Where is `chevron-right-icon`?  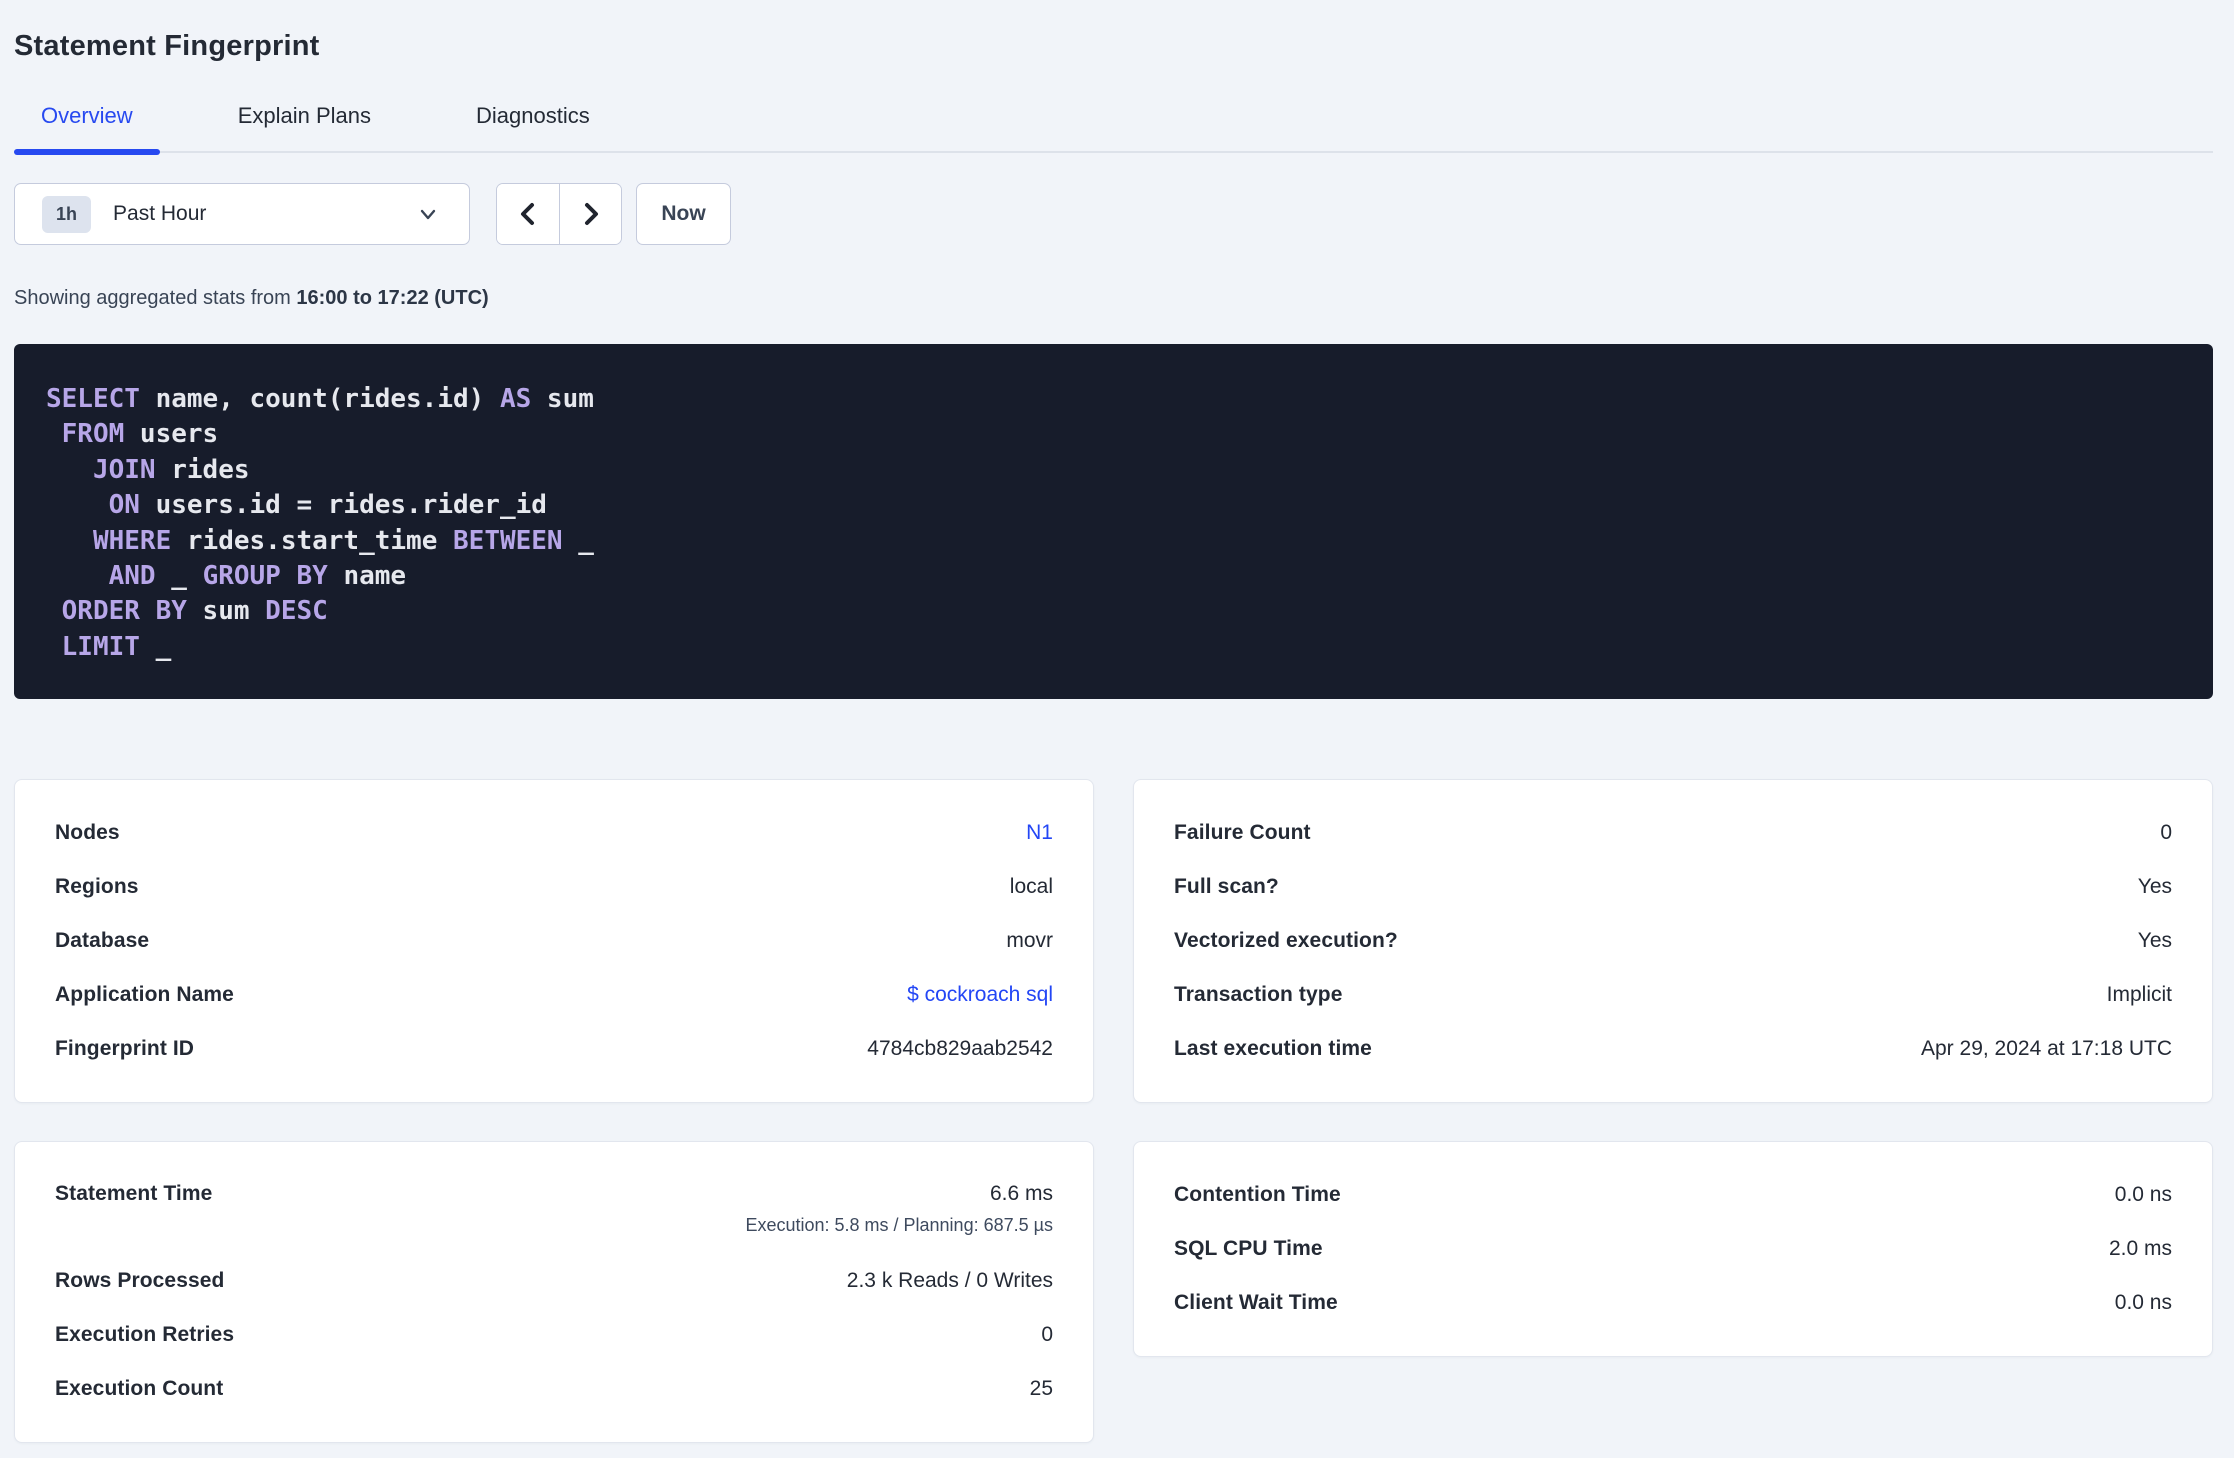
chevron-right-icon is located at coordinates (591, 214).